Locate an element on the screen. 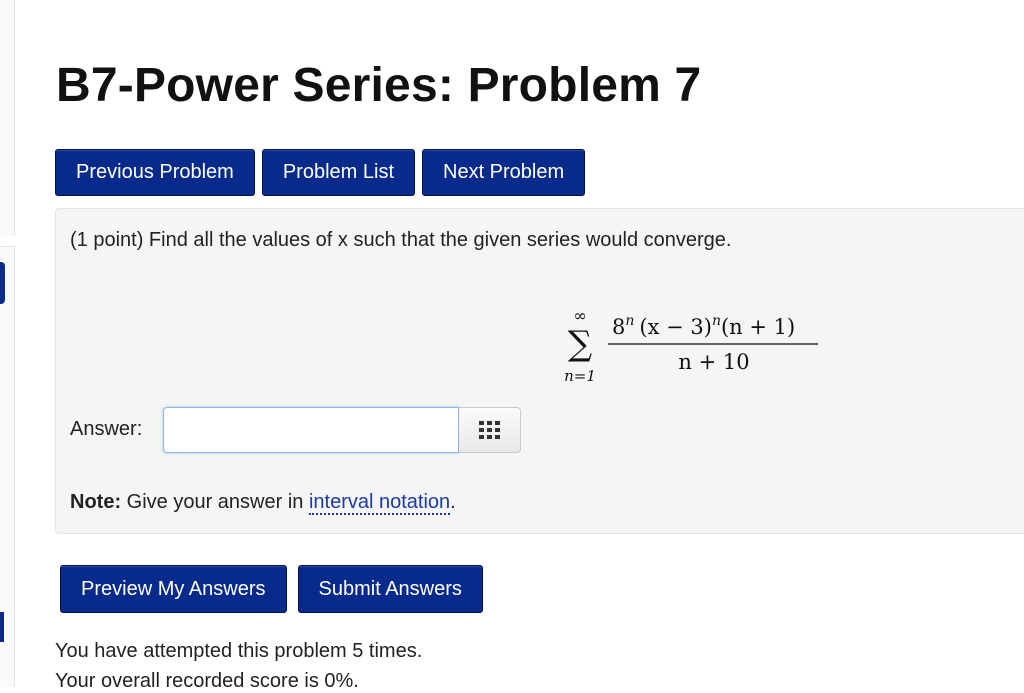 This screenshot has height=693, width=1024. equation-editor-button is located at coordinates (490, 430).